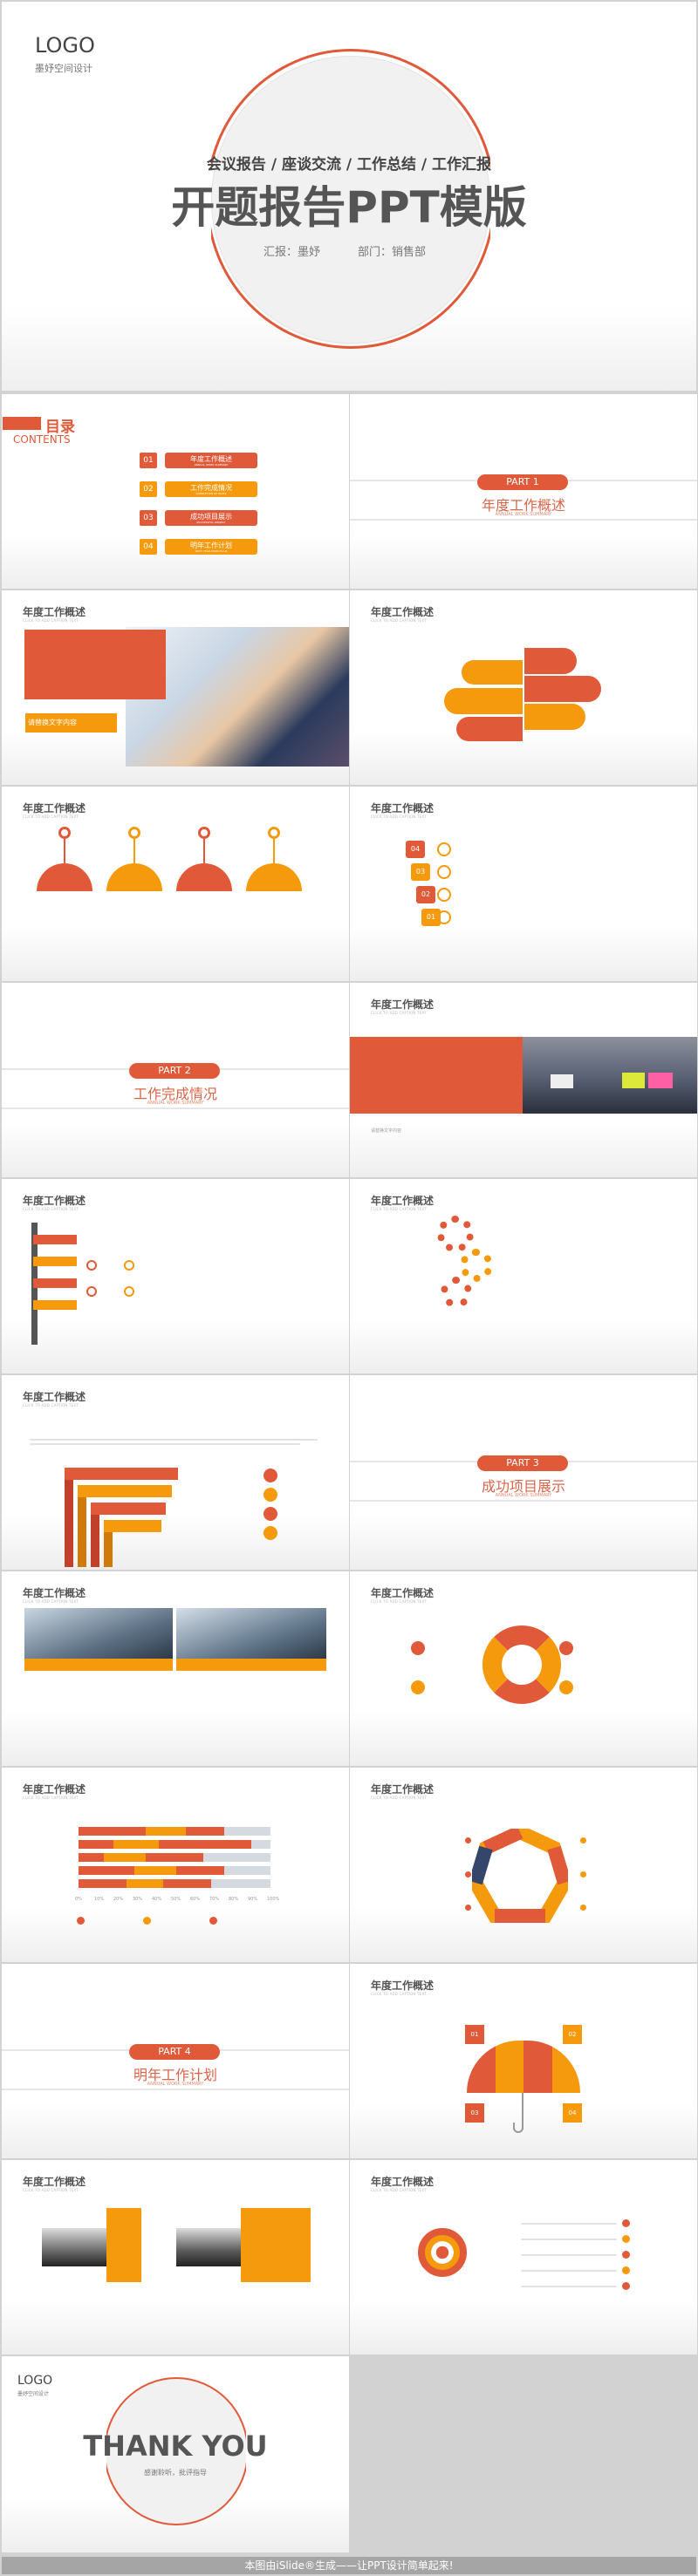 This screenshot has width=698, height=2576. Describe the element at coordinates (211, 518) in the screenshot. I see `toc-item: 成功项目展示 SUCCESSFUL PROJECT` at that location.